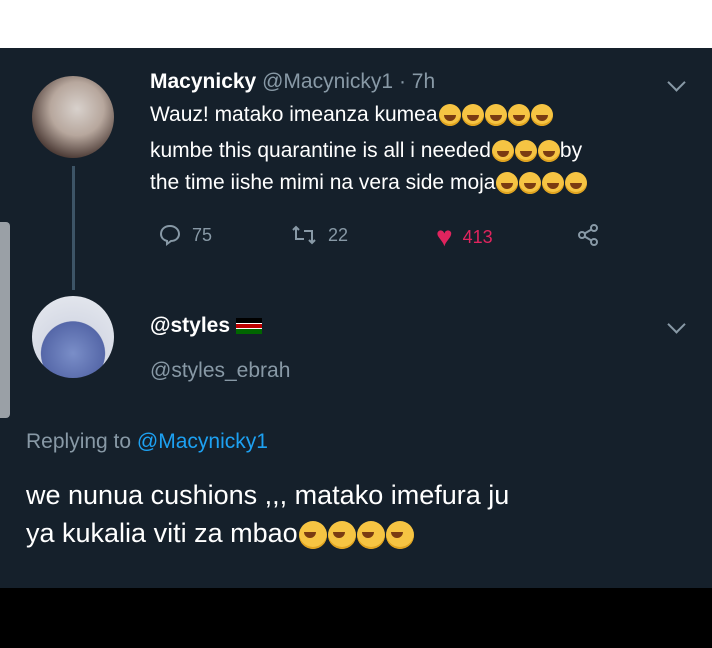 Image resolution: width=712 pixels, height=648 pixels. I want to click on tweet-text-line: the time iishe mimi na vera side moja, so click(369, 183).